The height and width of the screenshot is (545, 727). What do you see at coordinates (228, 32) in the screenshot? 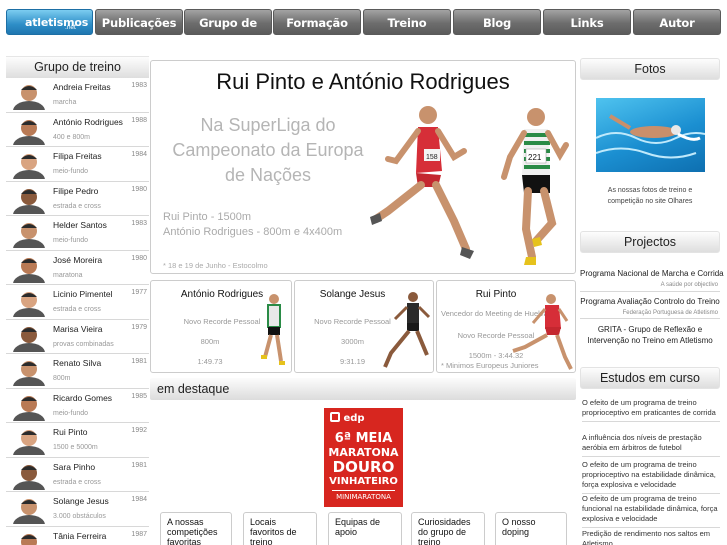
I see `nav-grupo-de-treino: Grupo de treino` at bounding box center [228, 32].